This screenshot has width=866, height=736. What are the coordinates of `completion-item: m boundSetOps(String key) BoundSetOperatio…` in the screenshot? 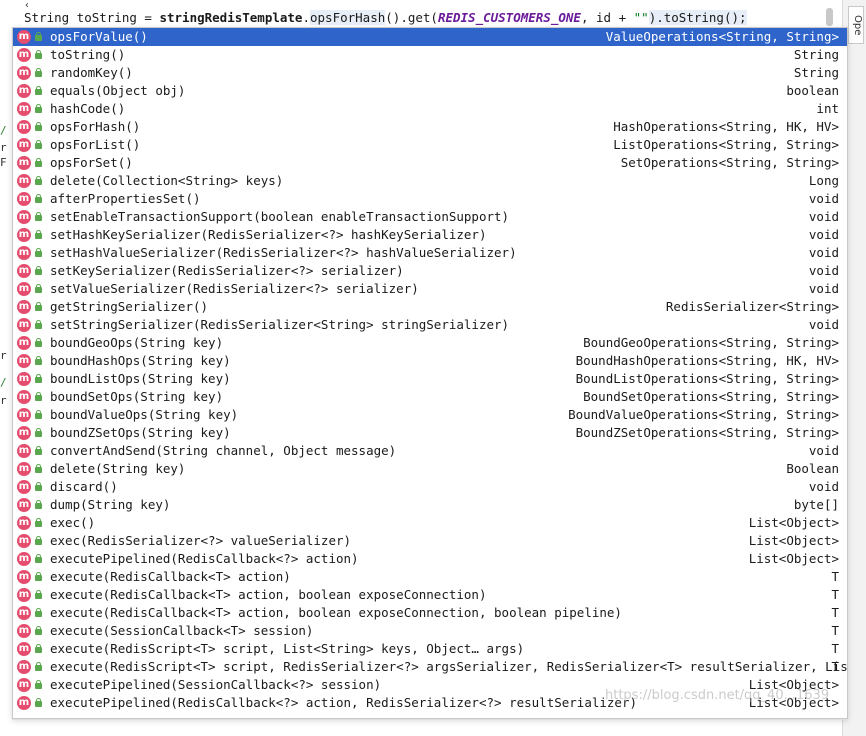 It's located at (430, 397).